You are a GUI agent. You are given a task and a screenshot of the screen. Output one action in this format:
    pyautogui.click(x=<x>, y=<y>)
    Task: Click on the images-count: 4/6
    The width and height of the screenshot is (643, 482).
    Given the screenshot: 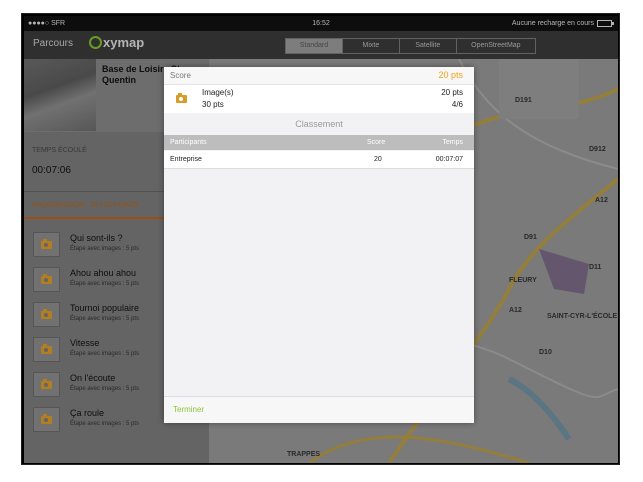 What is the action you would take?
    pyautogui.click(x=457, y=104)
    